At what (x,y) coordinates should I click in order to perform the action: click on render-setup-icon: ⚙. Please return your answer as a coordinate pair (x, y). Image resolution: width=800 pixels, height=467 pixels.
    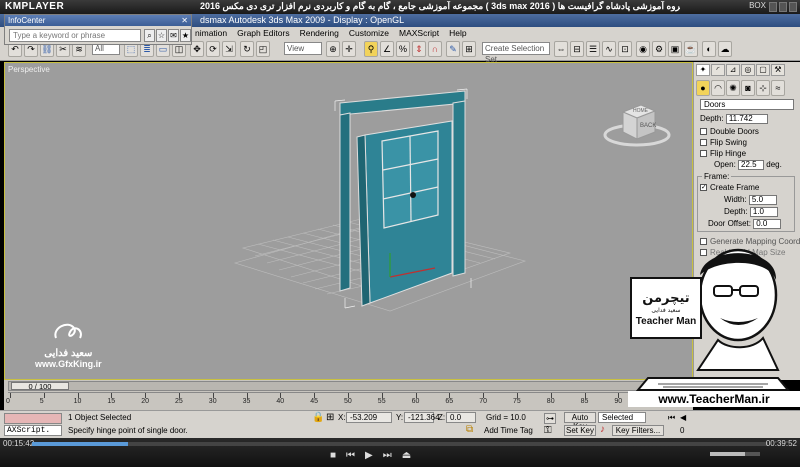
    Looking at the image, I should click on (659, 49).